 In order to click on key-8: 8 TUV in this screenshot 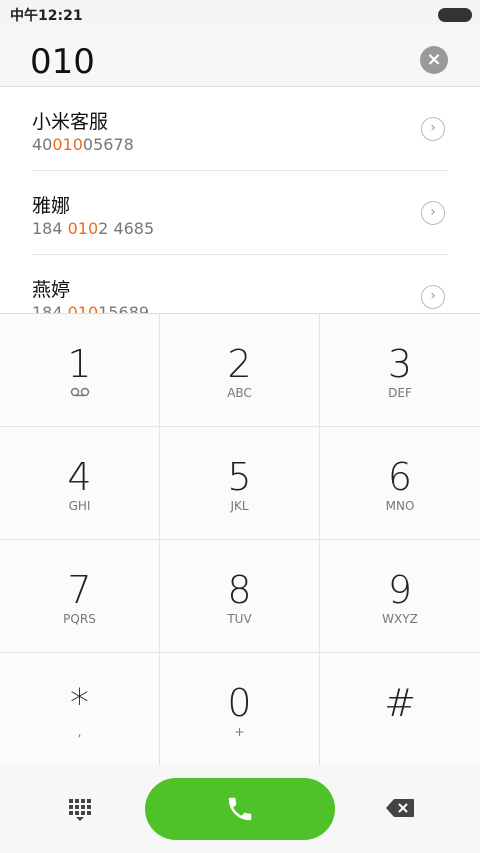, I will do `click(240, 596)`.